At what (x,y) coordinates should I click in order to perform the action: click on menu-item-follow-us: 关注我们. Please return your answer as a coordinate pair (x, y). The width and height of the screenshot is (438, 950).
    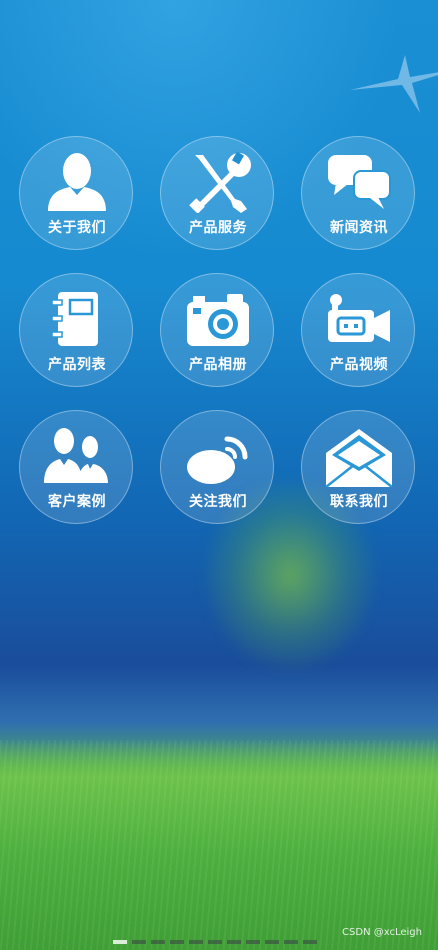
    Looking at the image, I should click on (217, 467).